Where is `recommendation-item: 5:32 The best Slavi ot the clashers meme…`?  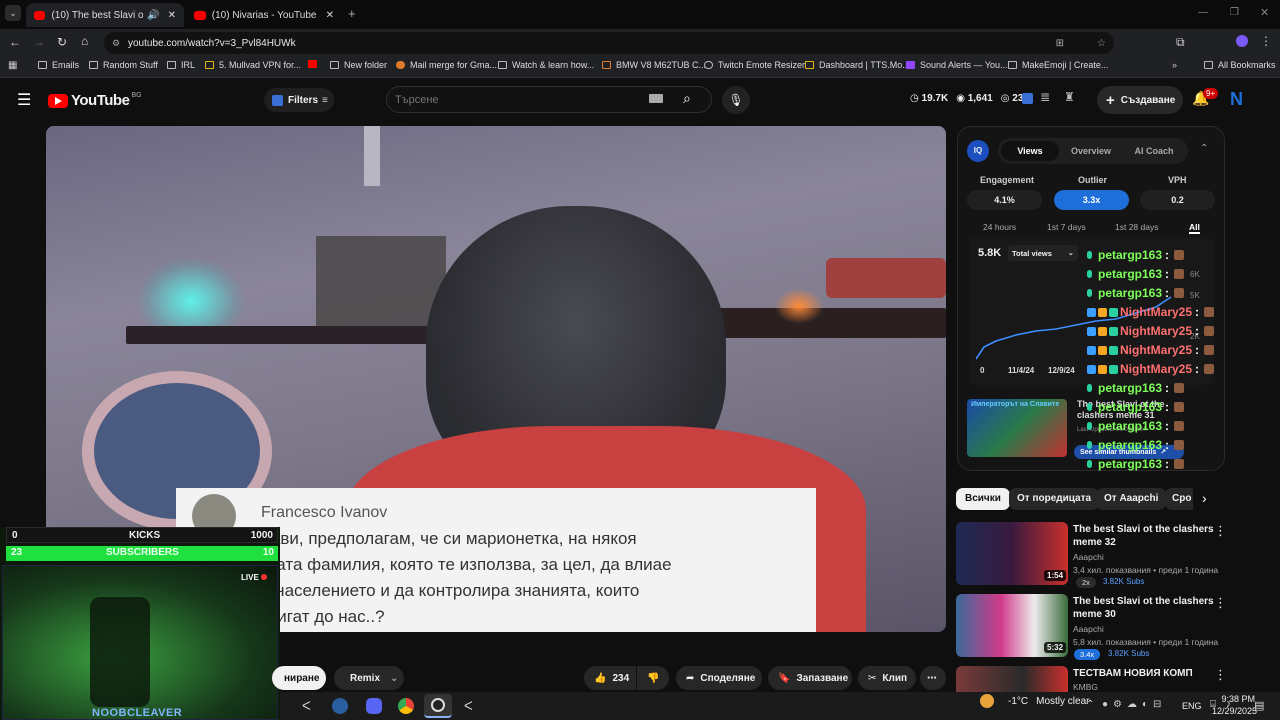 recommendation-item: 5:32 The best Slavi ot the clashers meme… is located at coordinates (1112, 627).